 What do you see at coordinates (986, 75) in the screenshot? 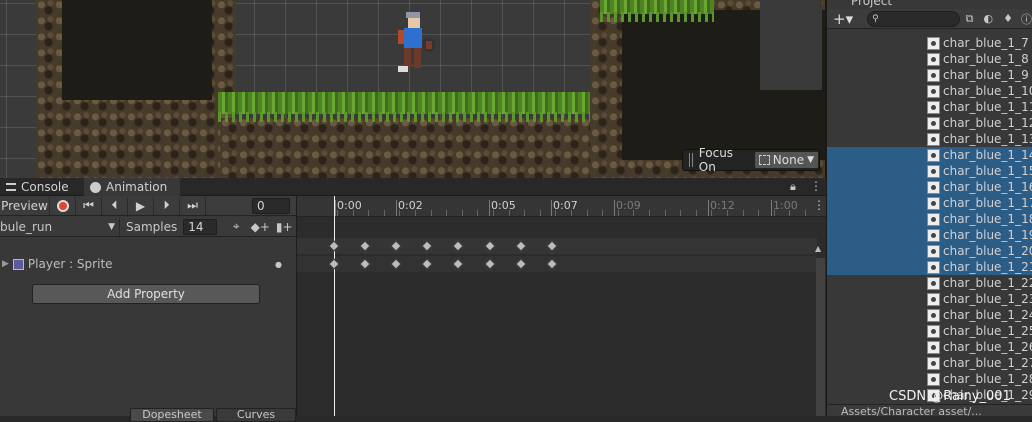
I see `asset-label: char_blue_1_9` at bounding box center [986, 75].